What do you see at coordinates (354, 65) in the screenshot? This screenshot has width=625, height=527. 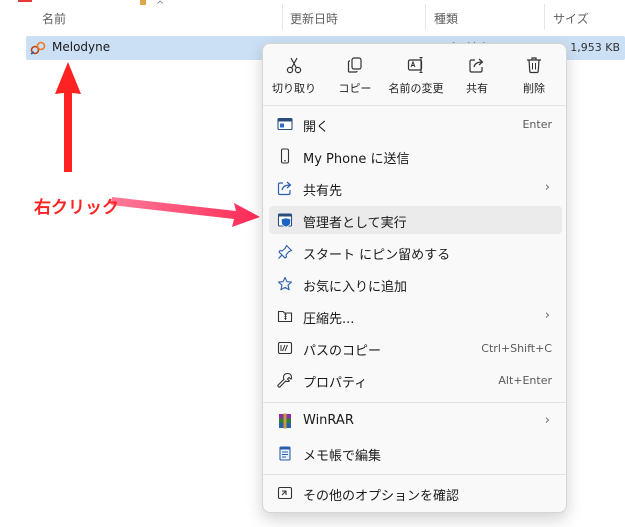 I see `copy-icon` at bounding box center [354, 65].